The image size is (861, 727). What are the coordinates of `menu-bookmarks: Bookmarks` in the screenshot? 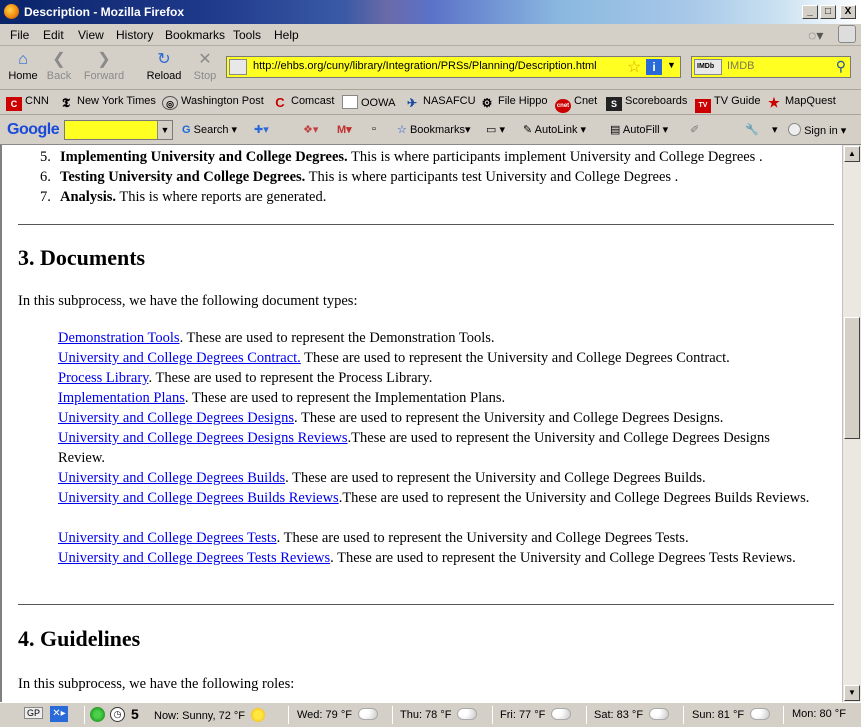 It's located at (195, 35).